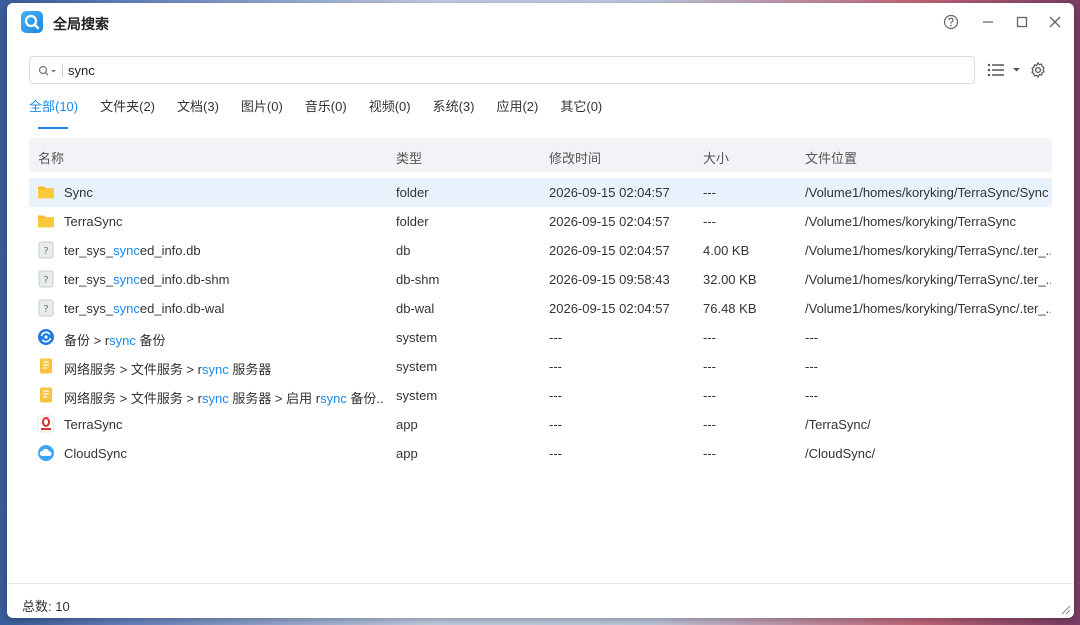 This screenshot has height=625, width=1080. What do you see at coordinates (150, 340) in the screenshot?
I see `name-text: 备份` at bounding box center [150, 340].